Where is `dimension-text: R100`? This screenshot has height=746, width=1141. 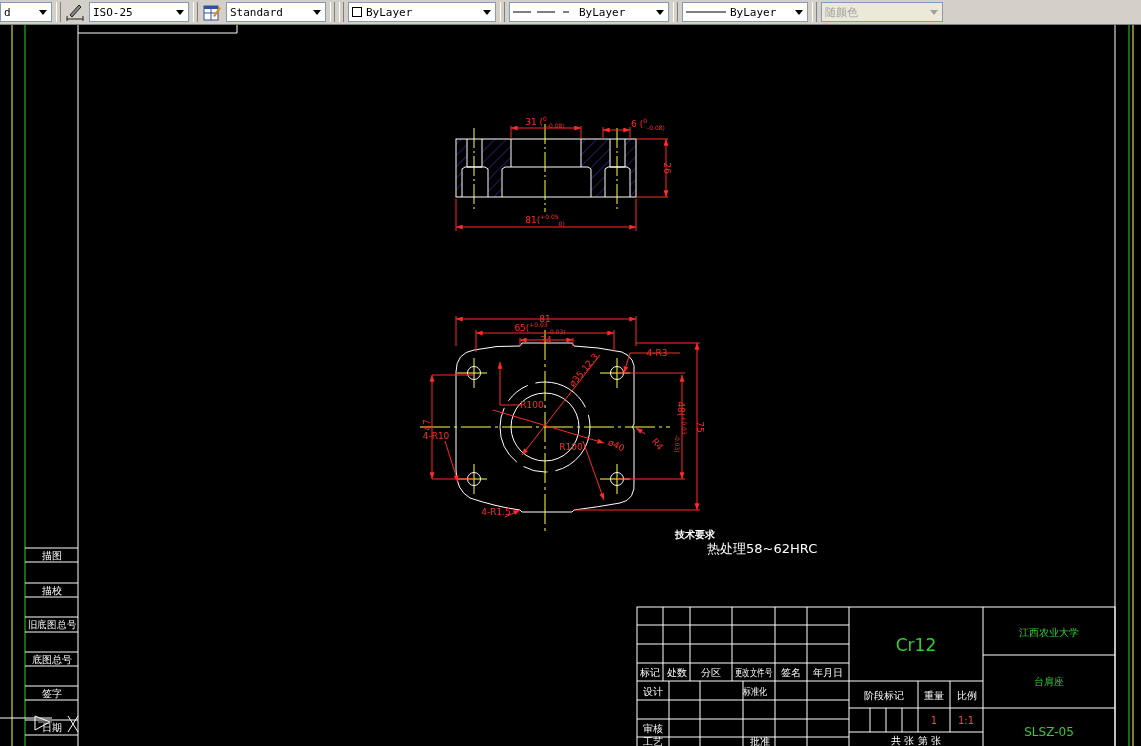
dimension-text: R100 is located at coordinates (532, 405).